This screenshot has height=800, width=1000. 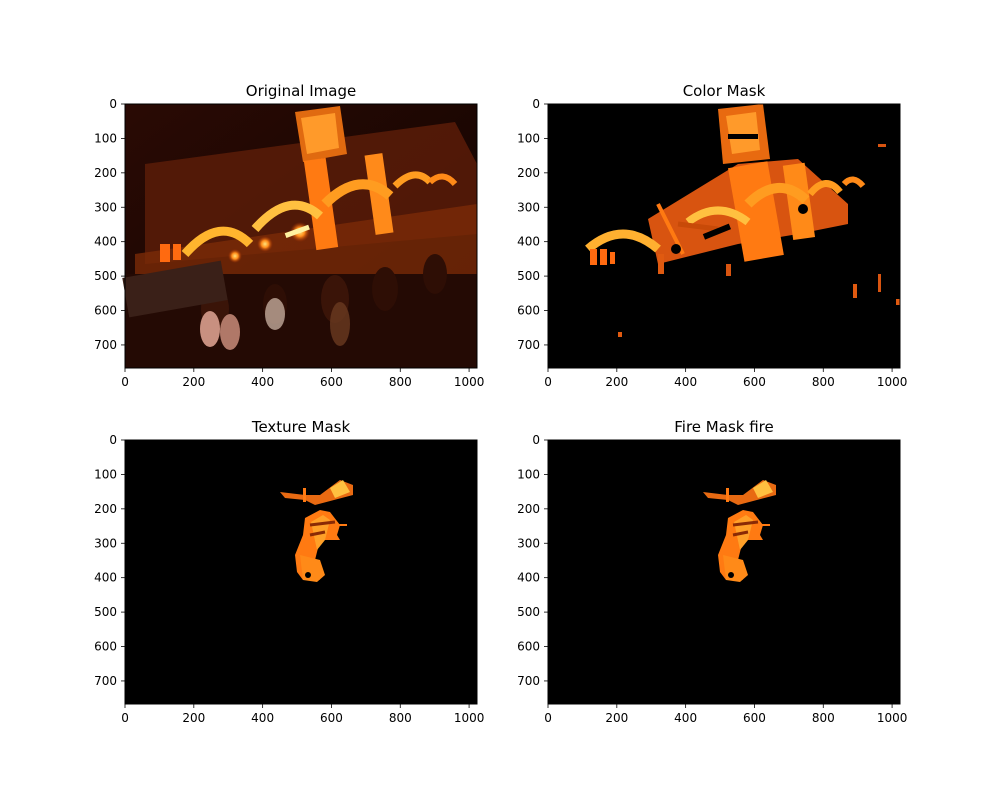 I want to click on image-color-mask, so click(x=724, y=236).